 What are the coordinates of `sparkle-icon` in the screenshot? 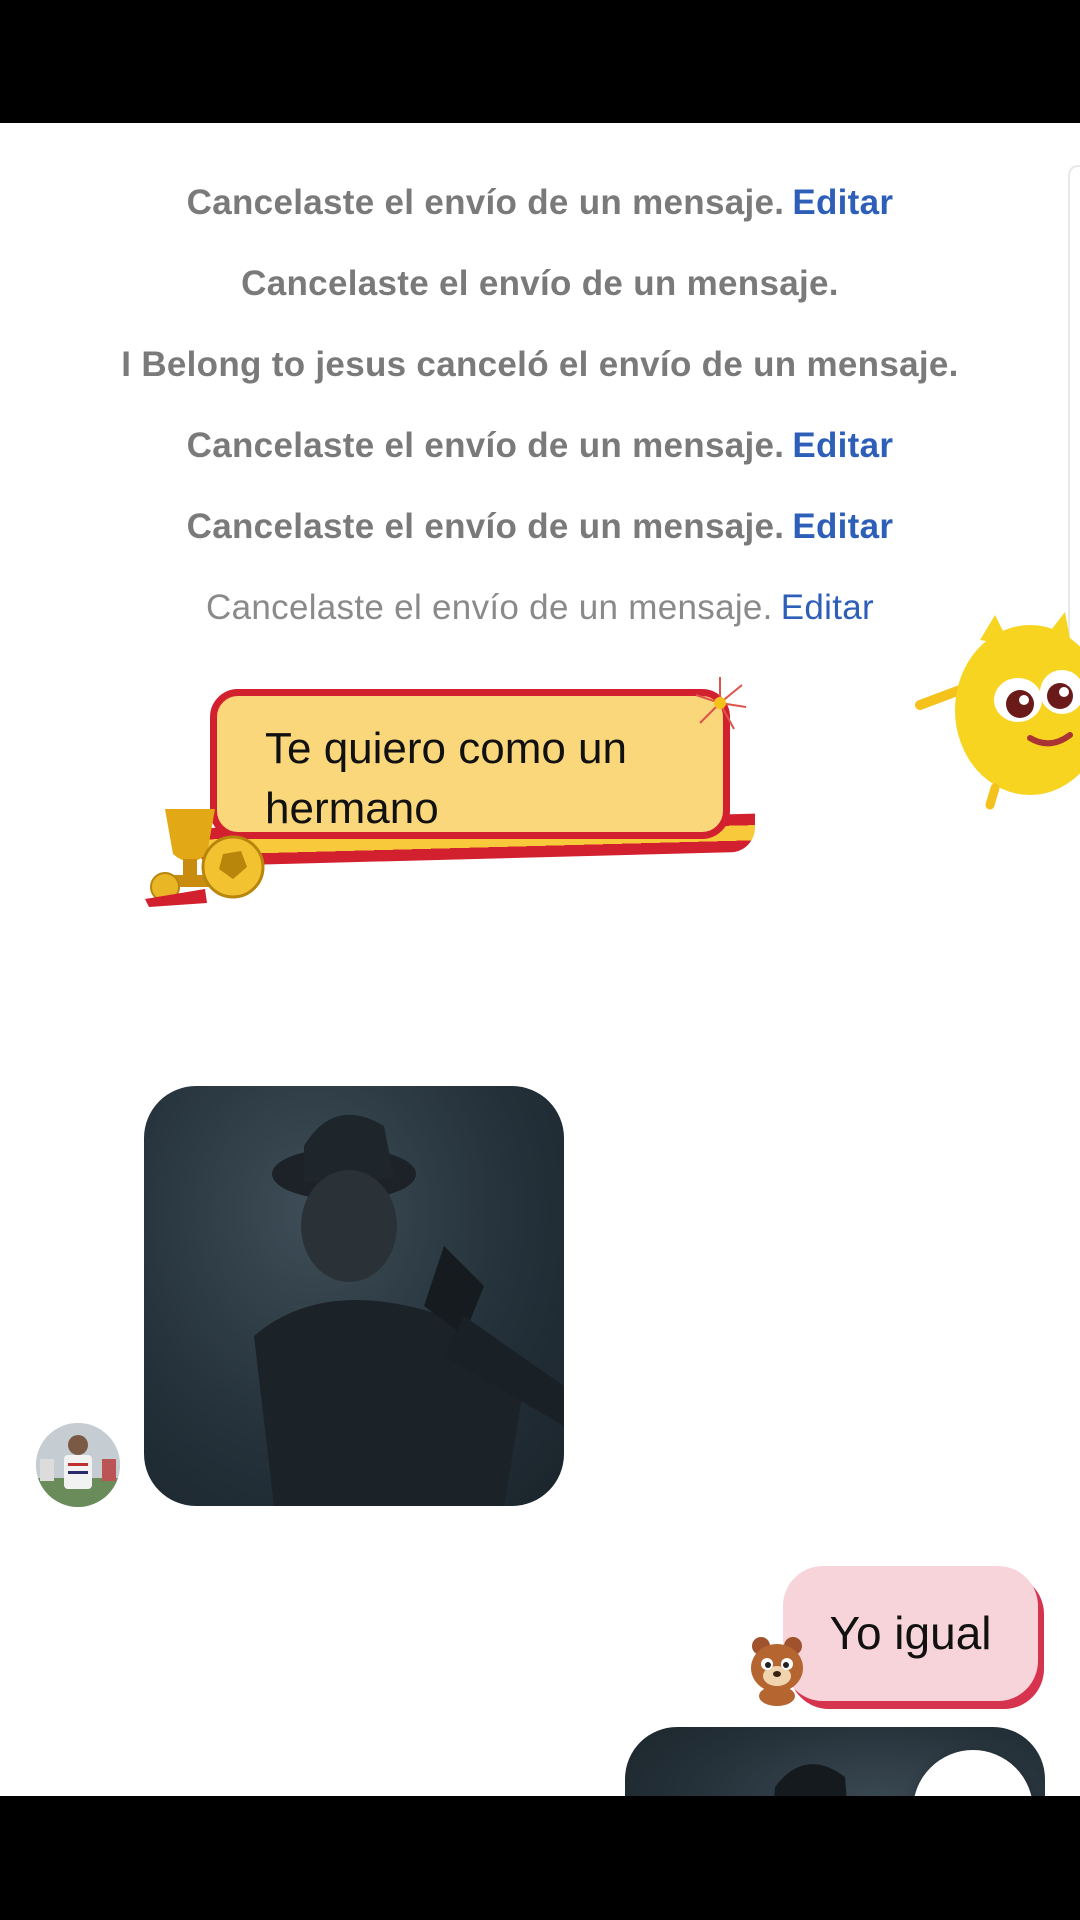 It's located at (721, 703).